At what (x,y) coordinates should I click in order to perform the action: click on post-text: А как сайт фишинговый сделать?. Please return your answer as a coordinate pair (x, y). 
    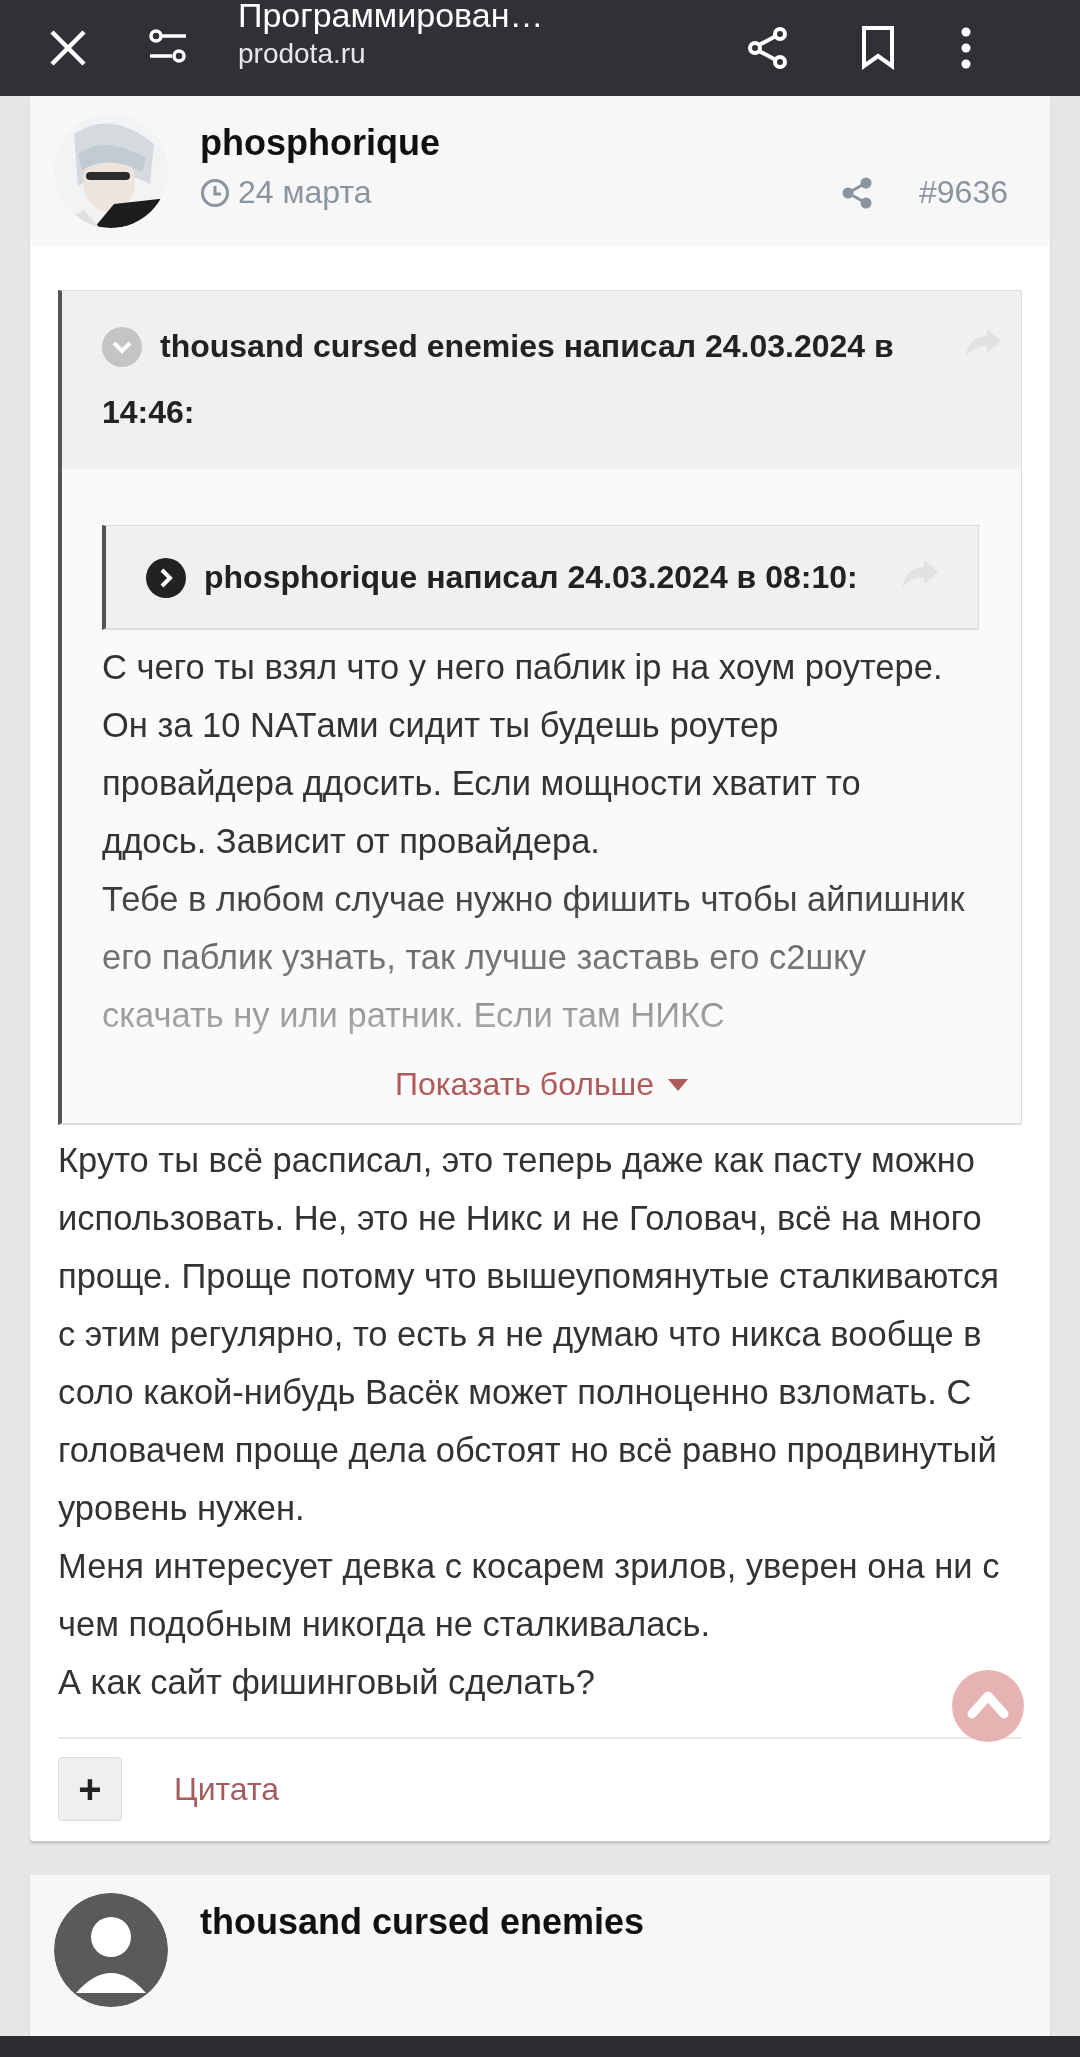
    Looking at the image, I should click on (326, 1682).